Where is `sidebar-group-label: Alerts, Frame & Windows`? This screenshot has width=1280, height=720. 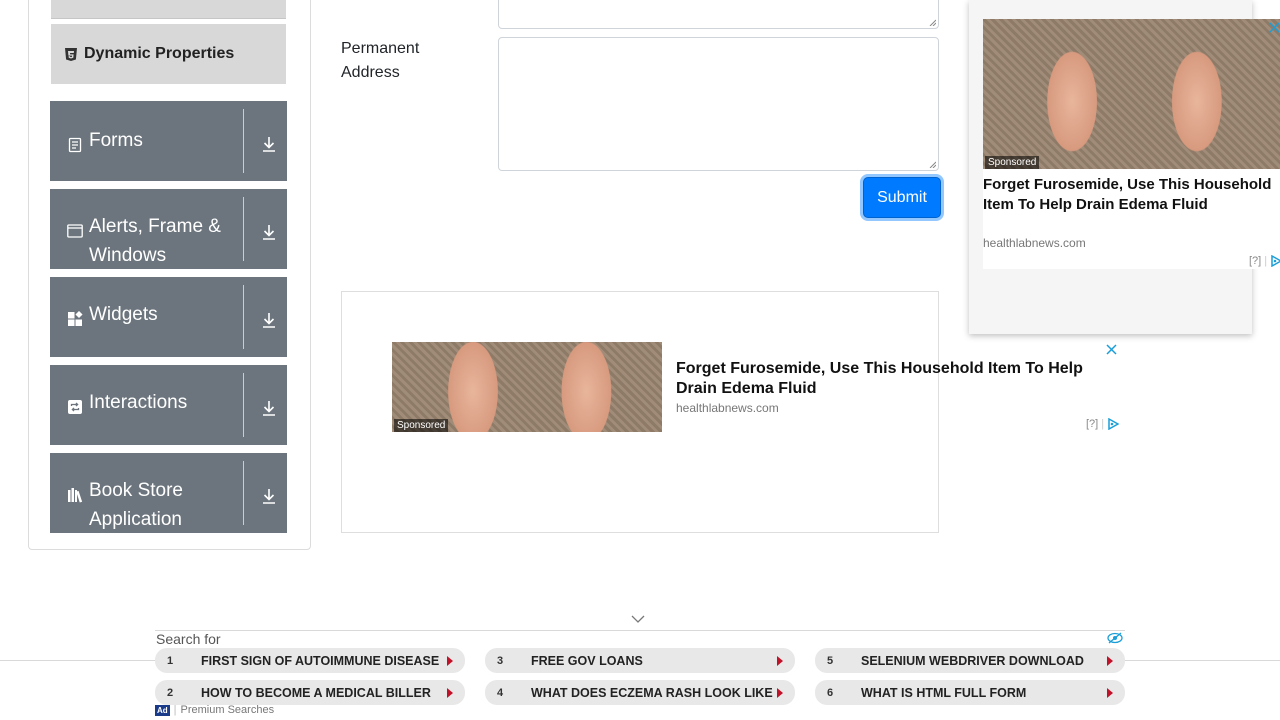 sidebar-group-label: Alerts, Frame & Windows is located at coordinates (155, 241).